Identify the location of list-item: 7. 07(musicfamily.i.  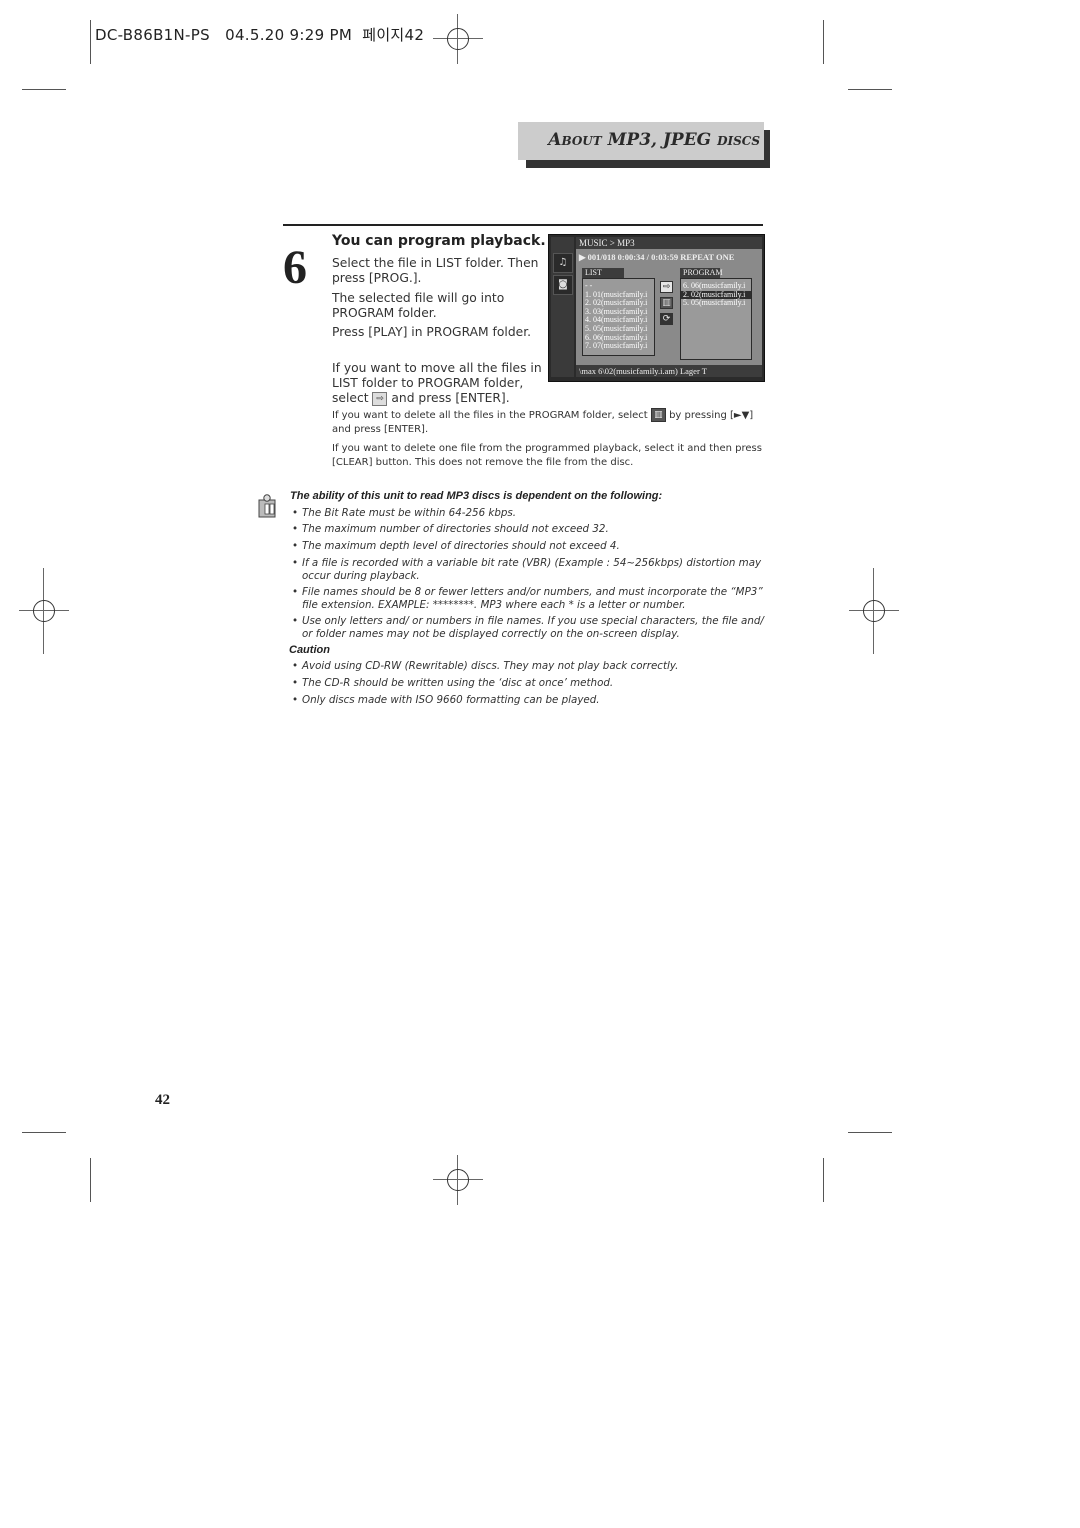
(616, 346).